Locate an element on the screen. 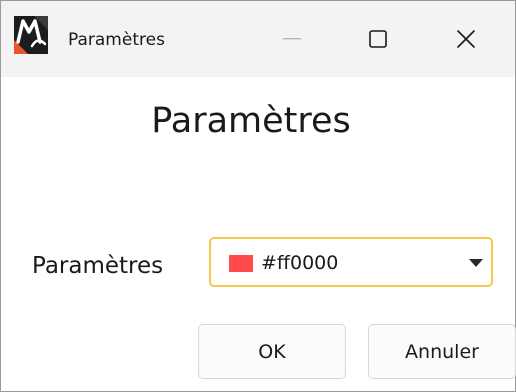  minimize-icon is located at coordinates (292, 39).